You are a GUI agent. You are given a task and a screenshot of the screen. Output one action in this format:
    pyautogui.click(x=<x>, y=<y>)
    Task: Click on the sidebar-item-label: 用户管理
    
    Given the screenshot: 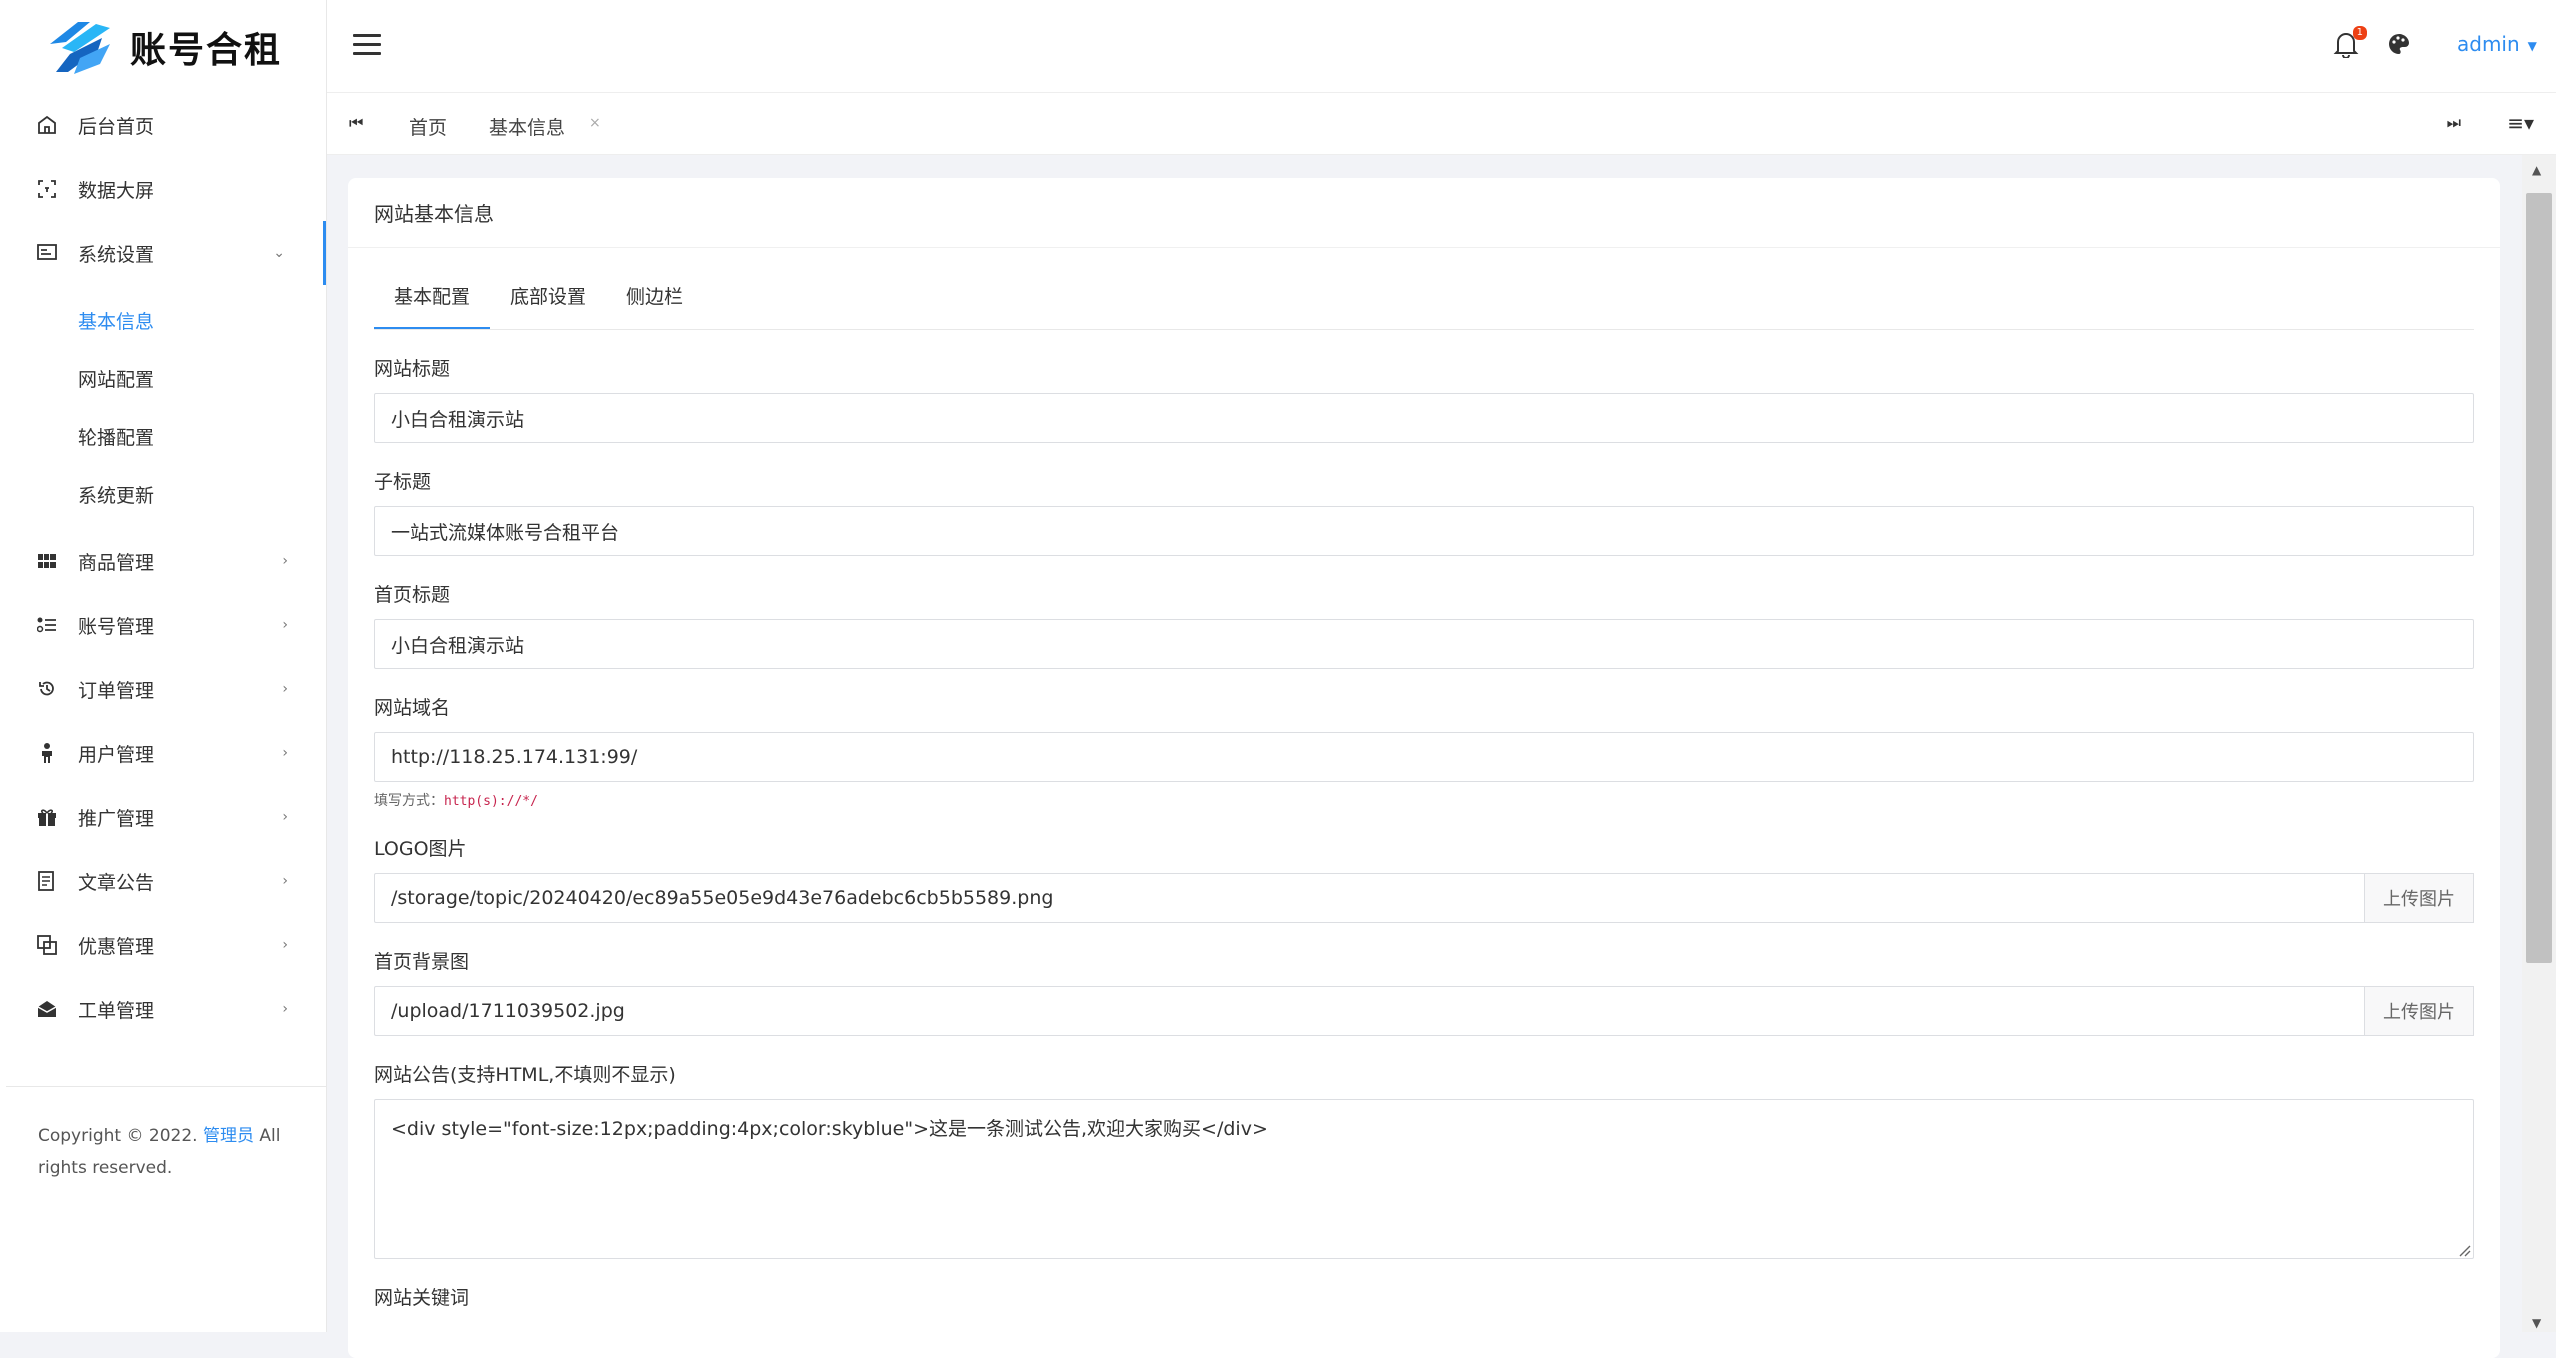 What is the action you would take?
    pyautogui.click(x=116, y=754)
    